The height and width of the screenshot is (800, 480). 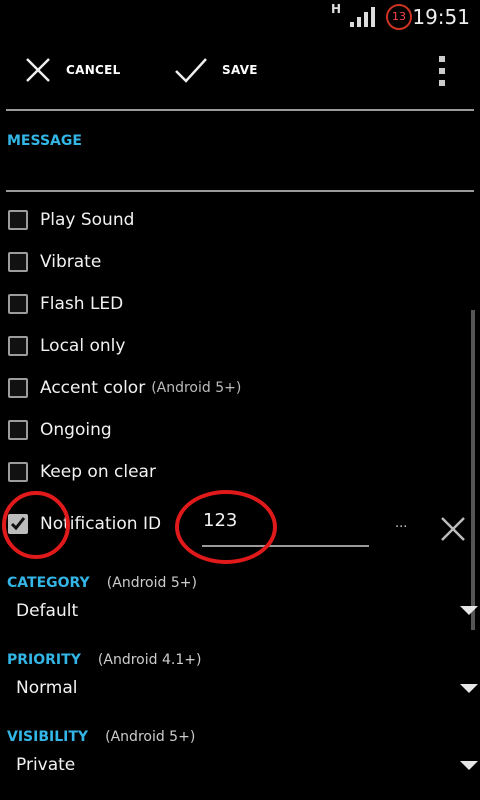 I want to click on checkbox-vibrate: Vibrate, so click(x=54, y=262).